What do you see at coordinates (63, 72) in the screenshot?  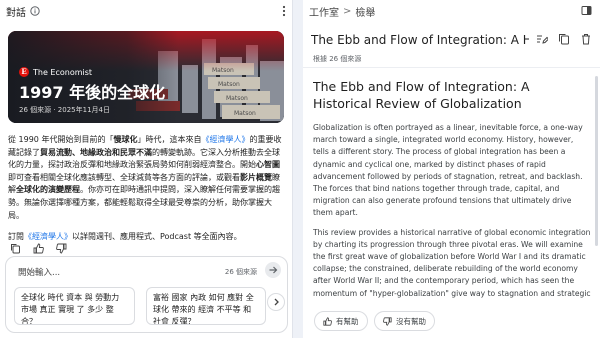 I see `source-name: The Economist` at bounding box center [63, 72].